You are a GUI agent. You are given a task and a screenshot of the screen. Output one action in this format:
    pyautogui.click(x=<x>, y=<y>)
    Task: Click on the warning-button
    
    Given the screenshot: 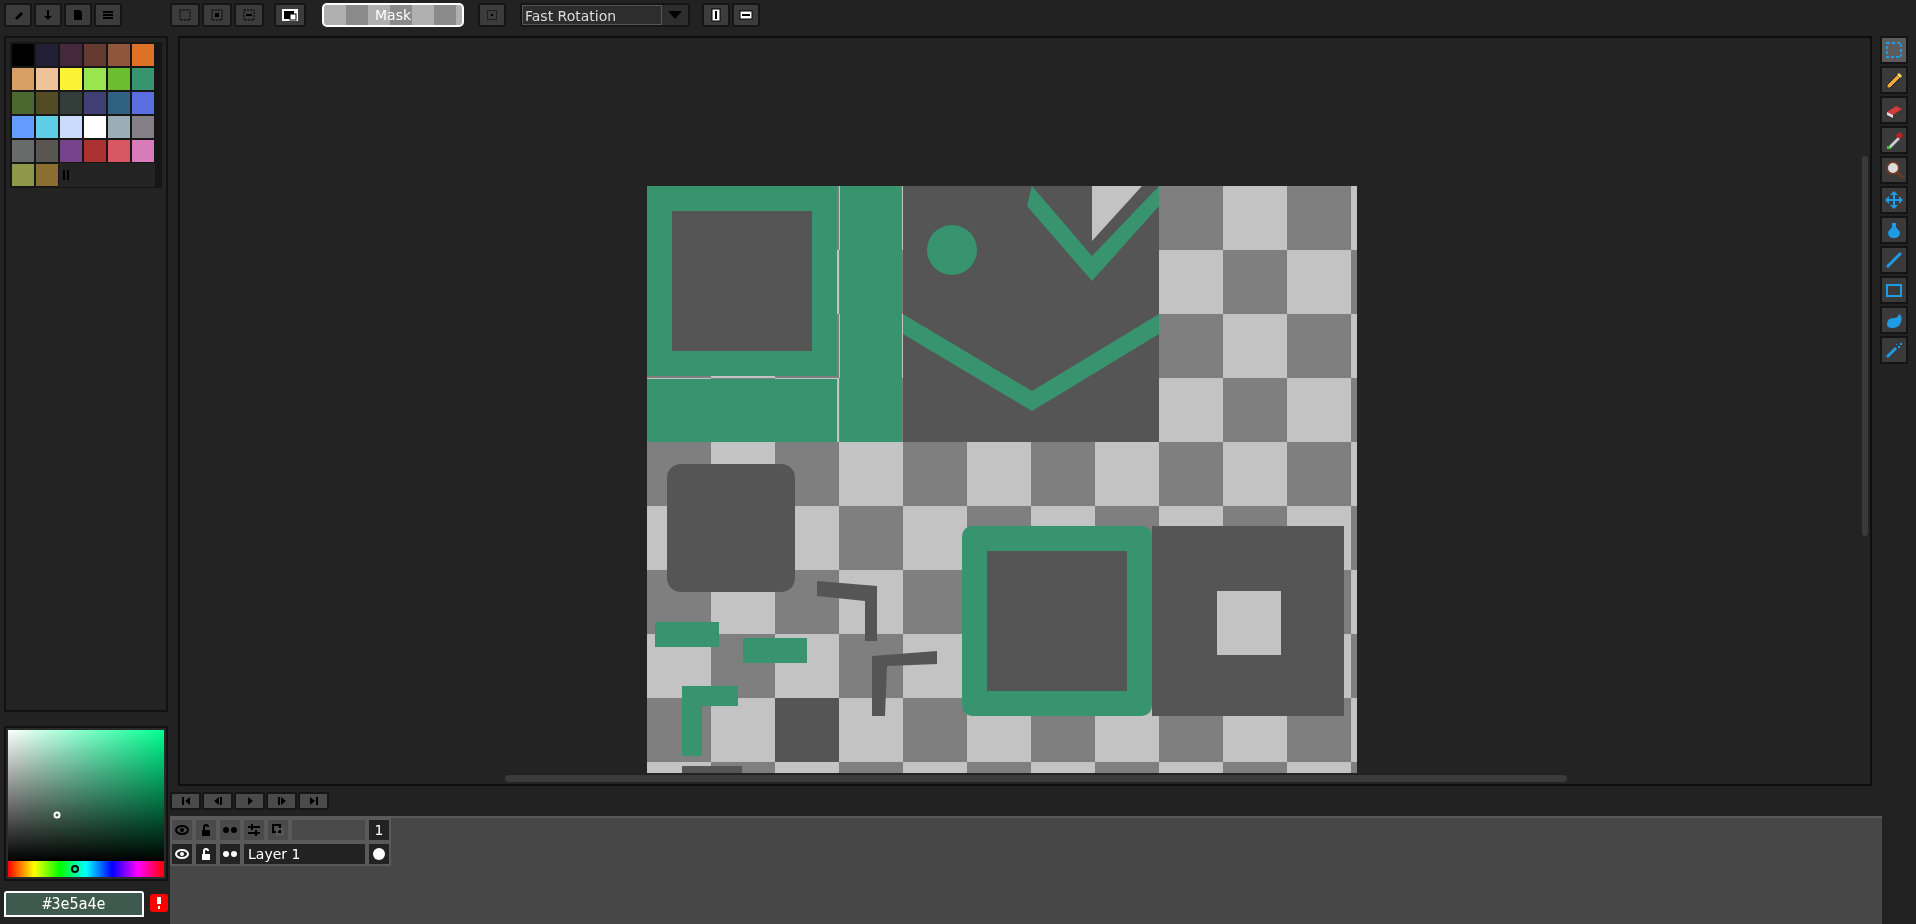 What is the action you would take?
    pyautogui.click(x=159, y=903)
    